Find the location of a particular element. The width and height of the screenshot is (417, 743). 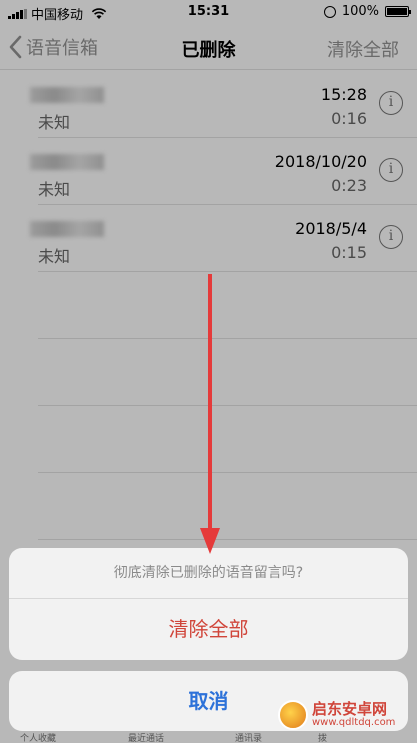

status-bar: 中国移动 15:31 100% is located at coordinates (208, 12).